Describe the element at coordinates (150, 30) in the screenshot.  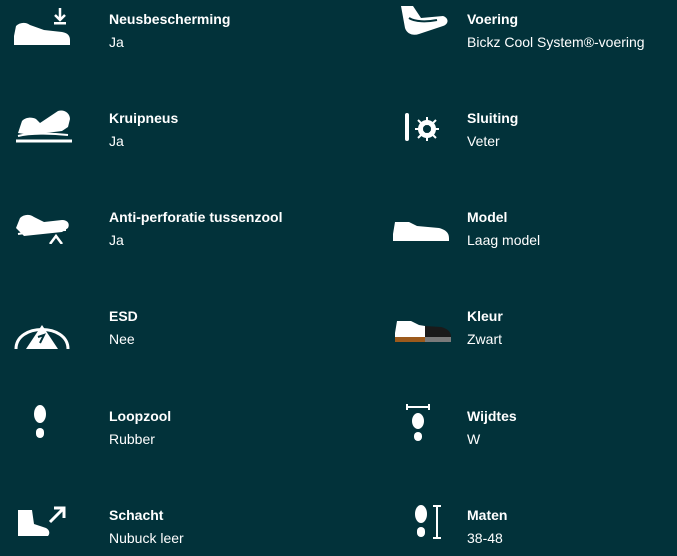
I see `spec-item-neusbescherming: Neusbescherming Ja` at that location.